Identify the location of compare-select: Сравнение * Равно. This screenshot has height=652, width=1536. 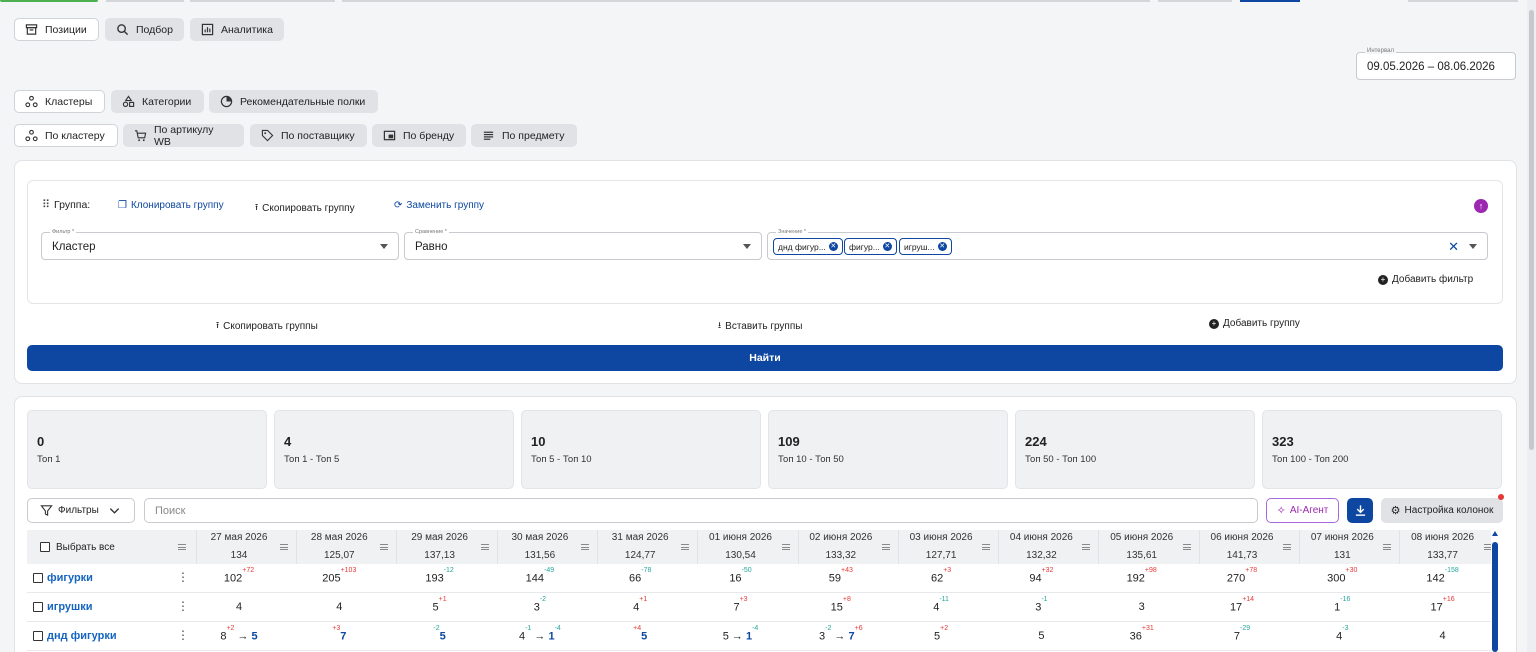
(583, 244).